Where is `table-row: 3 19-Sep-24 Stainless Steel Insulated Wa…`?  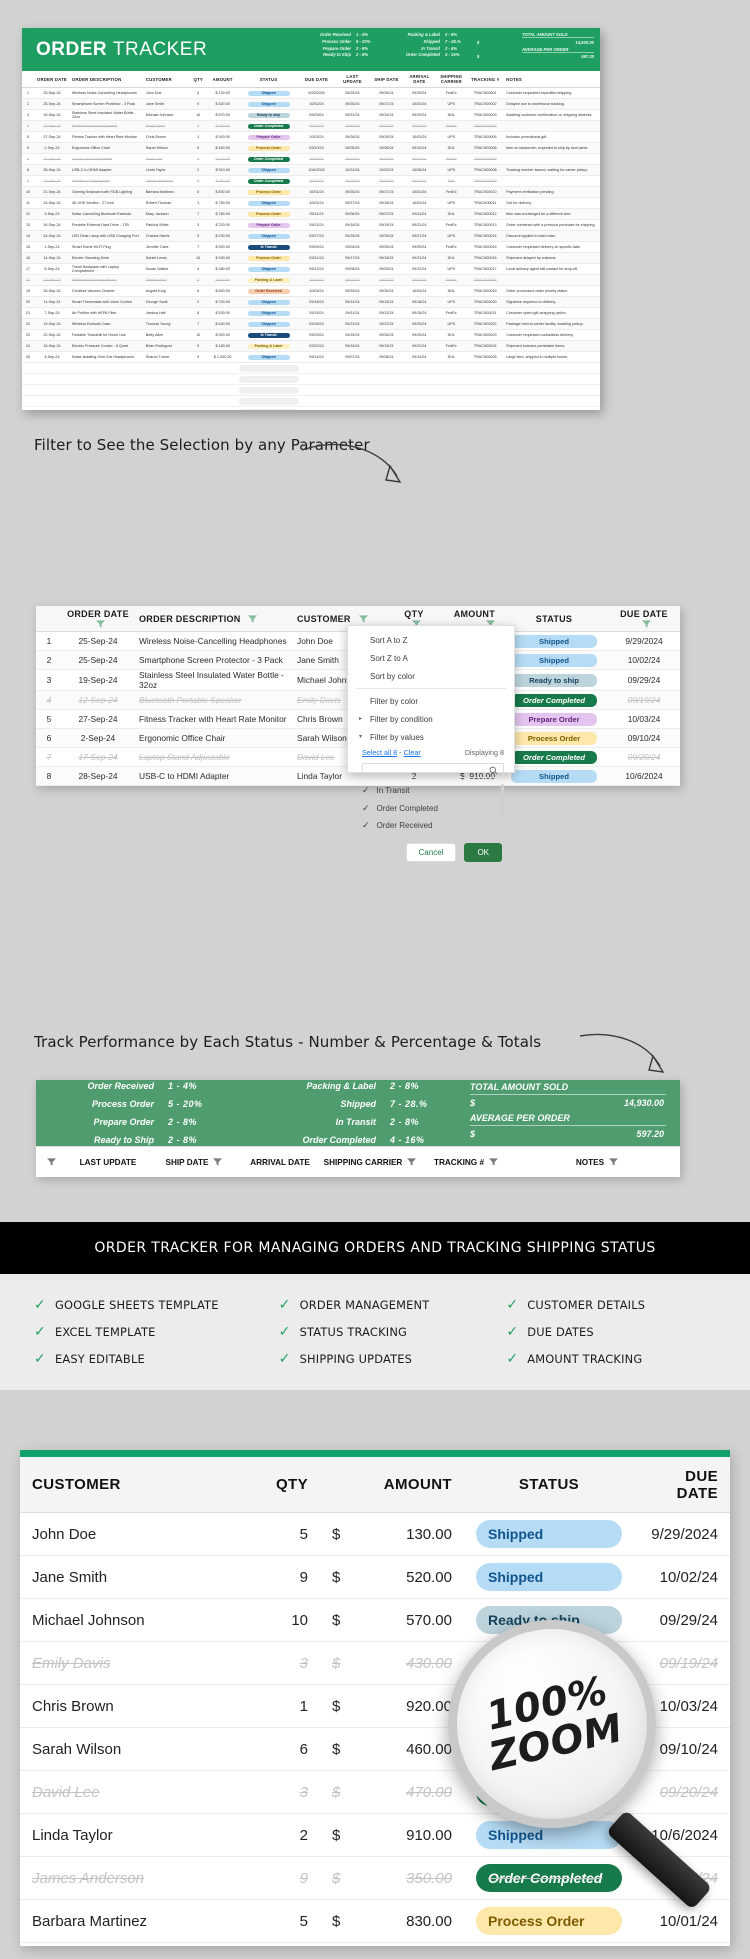 table-row: 3 19-Sep-24 Stainless Steel Insulated Wa… is located at coordinates (311, 115).